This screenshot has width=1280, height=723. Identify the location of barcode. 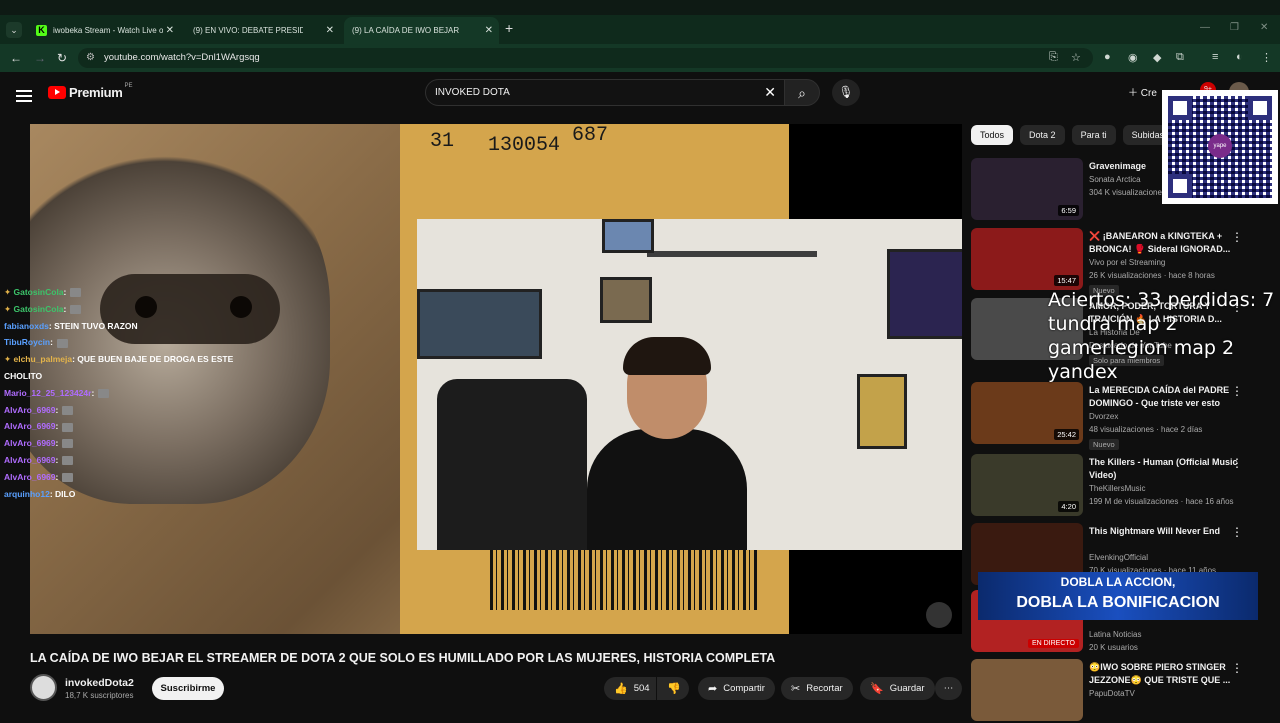
(625, 580).